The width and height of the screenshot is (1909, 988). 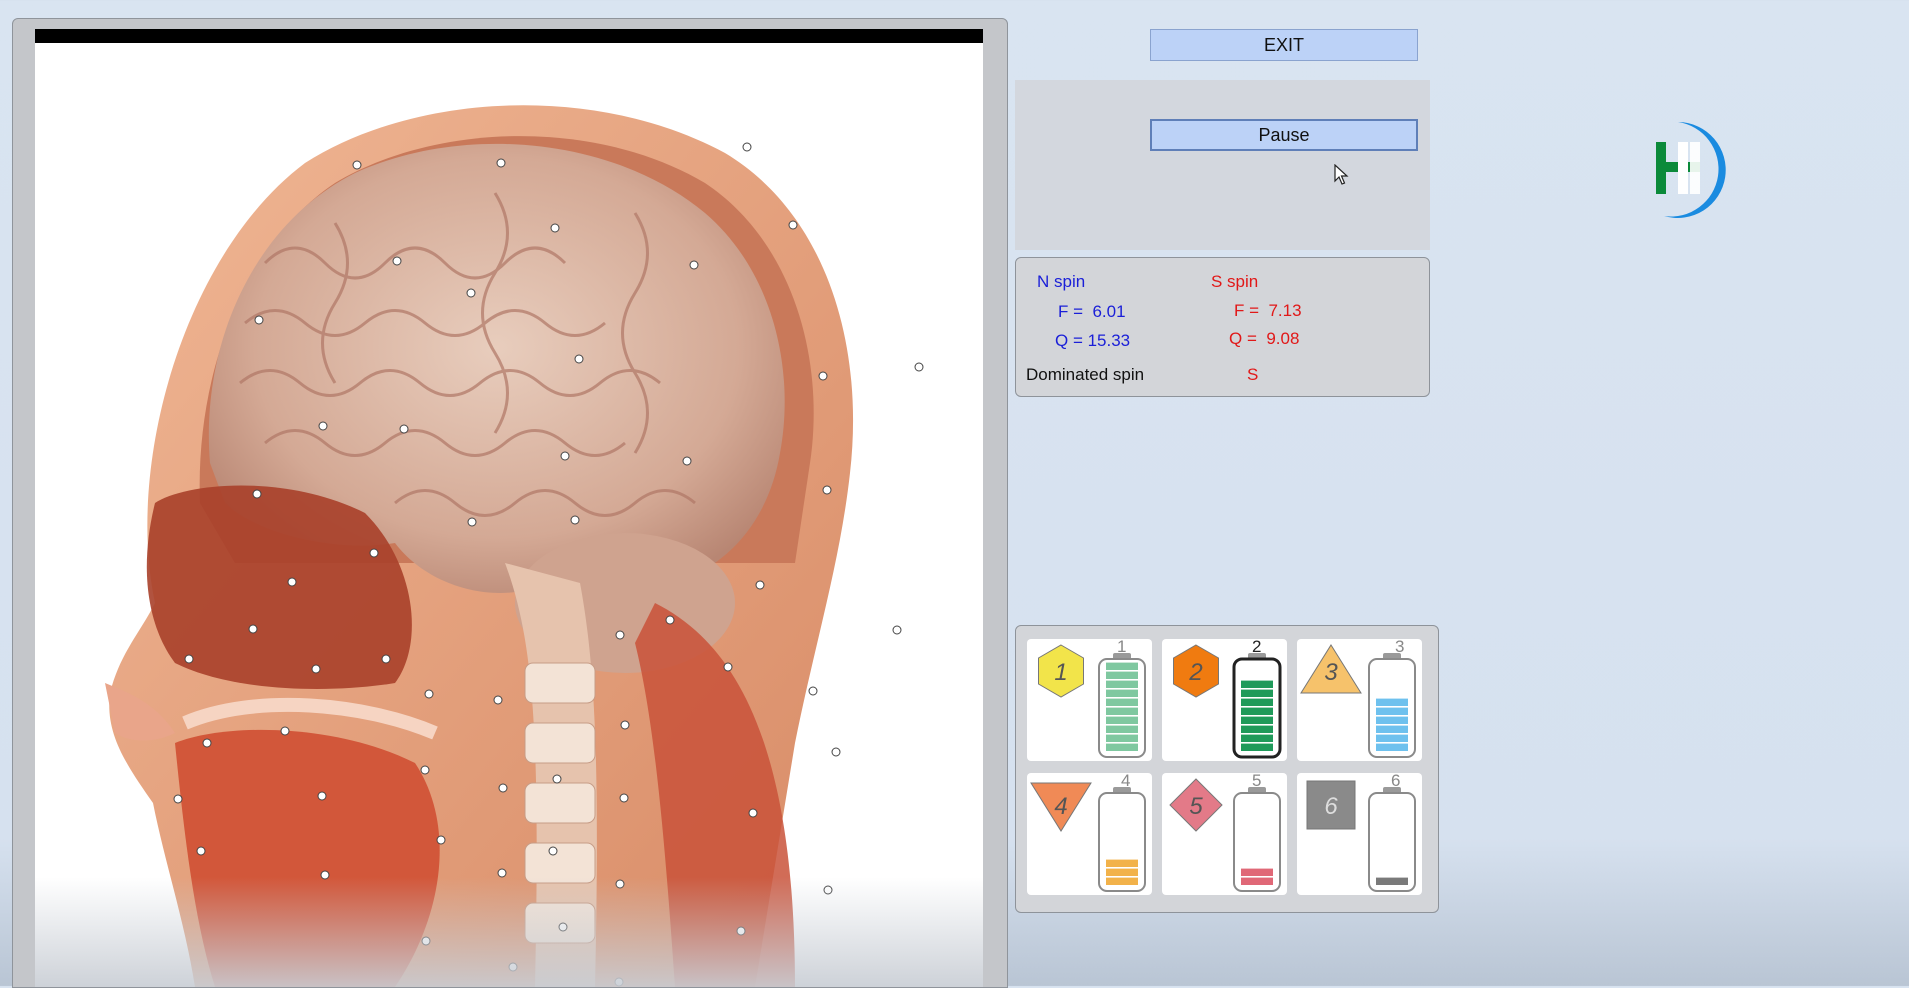 What do you see at coordinates (1196, 806) in the screenshot?
I see `level-badge-label: 5` at bounding box center [1196, 806].